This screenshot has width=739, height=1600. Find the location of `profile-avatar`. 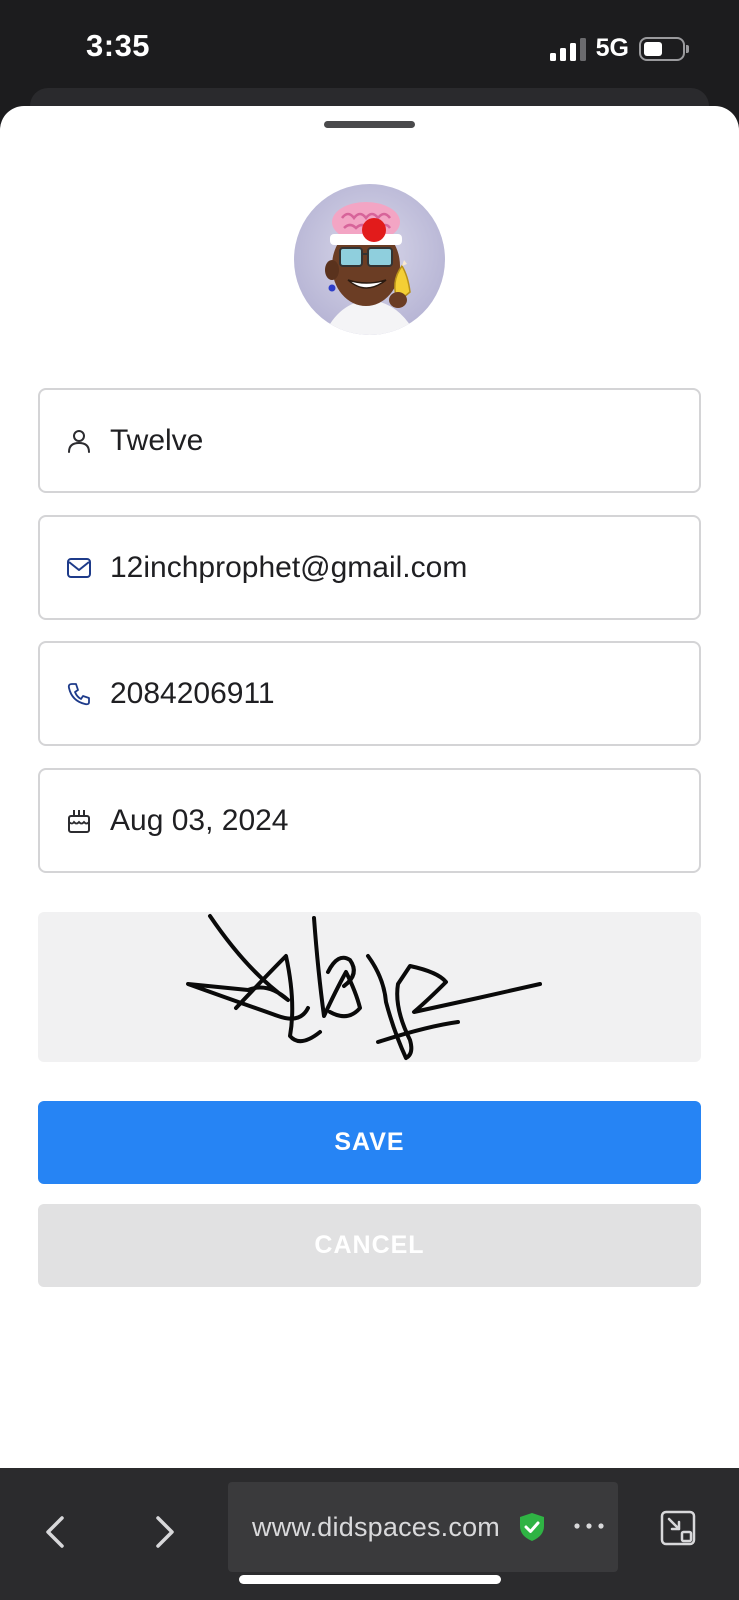

profile-avatar is located at coordinates (369, 259).